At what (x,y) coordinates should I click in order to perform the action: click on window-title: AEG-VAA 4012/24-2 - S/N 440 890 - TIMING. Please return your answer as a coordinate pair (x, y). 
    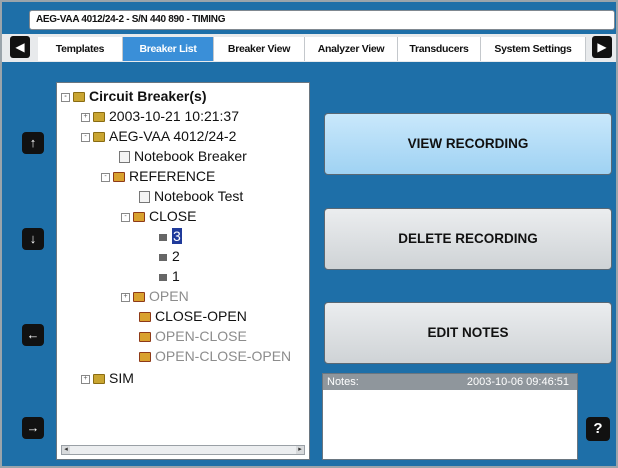
    Looking at the image, I should click on (322, 20).